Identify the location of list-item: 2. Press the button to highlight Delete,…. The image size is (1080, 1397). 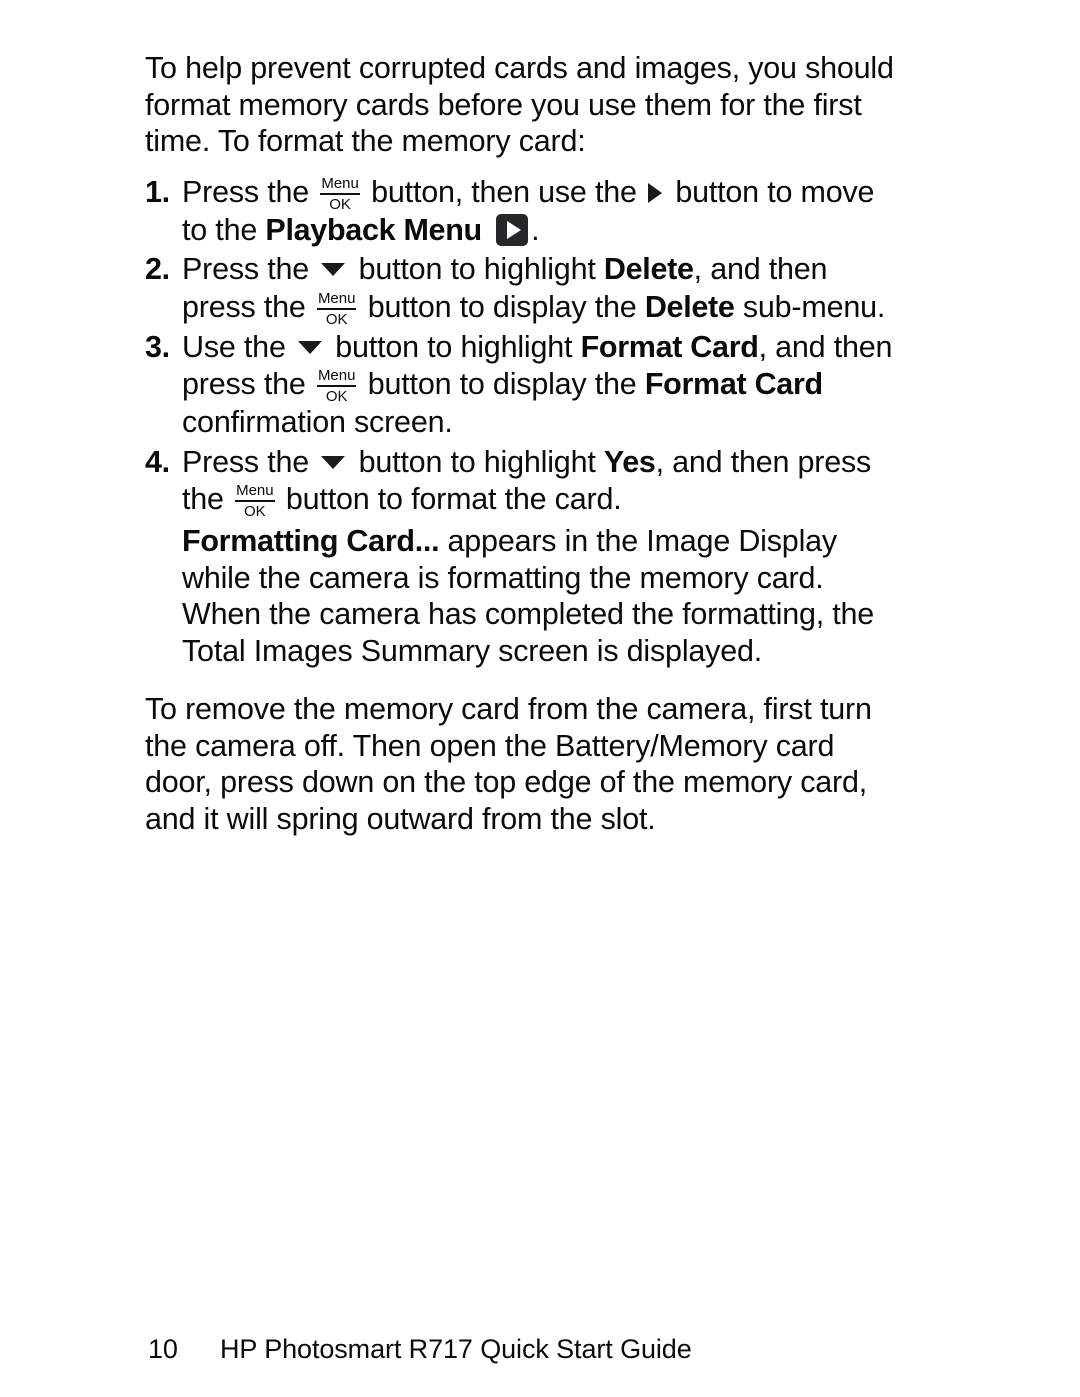
(525, 289).